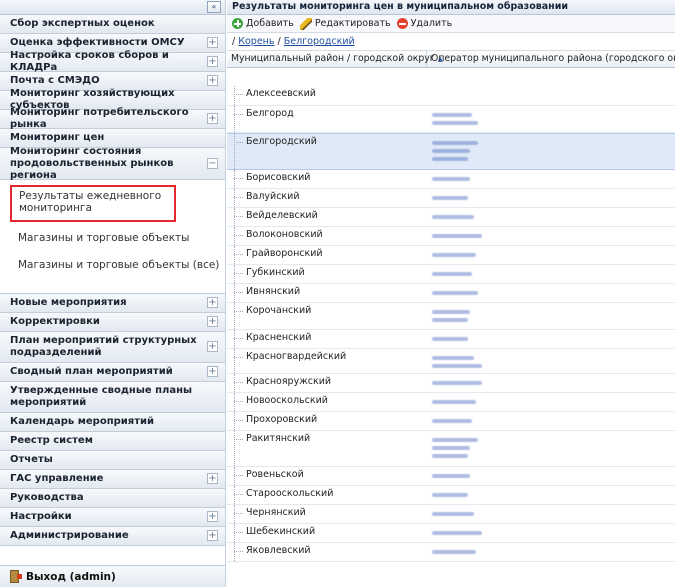  Describe the element at coordinates (57, 137) in the screenshot. I see `nav-item-label: Мониторинг цен` at that location.